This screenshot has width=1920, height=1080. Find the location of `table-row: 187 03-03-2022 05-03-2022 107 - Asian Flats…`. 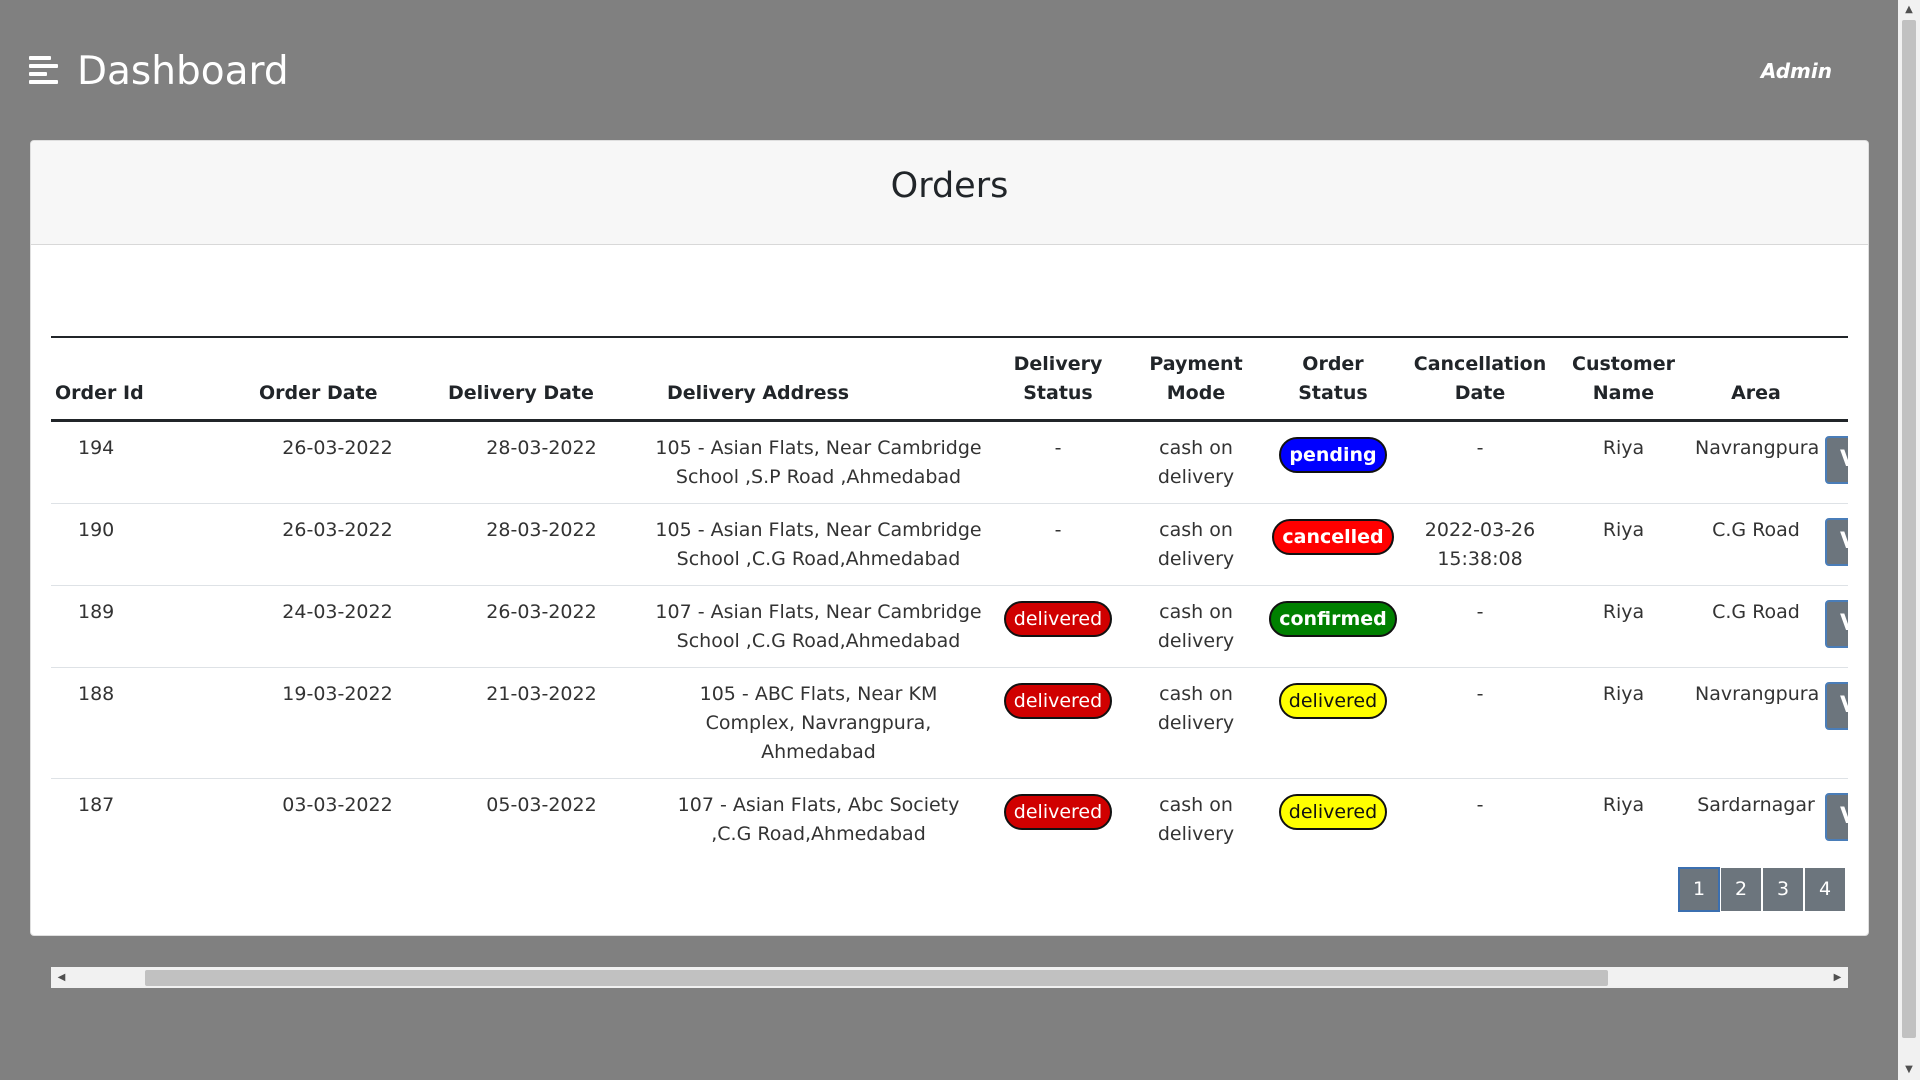

table-row: 187 03-03-2022 05-03-2022 107 - Asian Flats… is located at coordinates (949, 813).